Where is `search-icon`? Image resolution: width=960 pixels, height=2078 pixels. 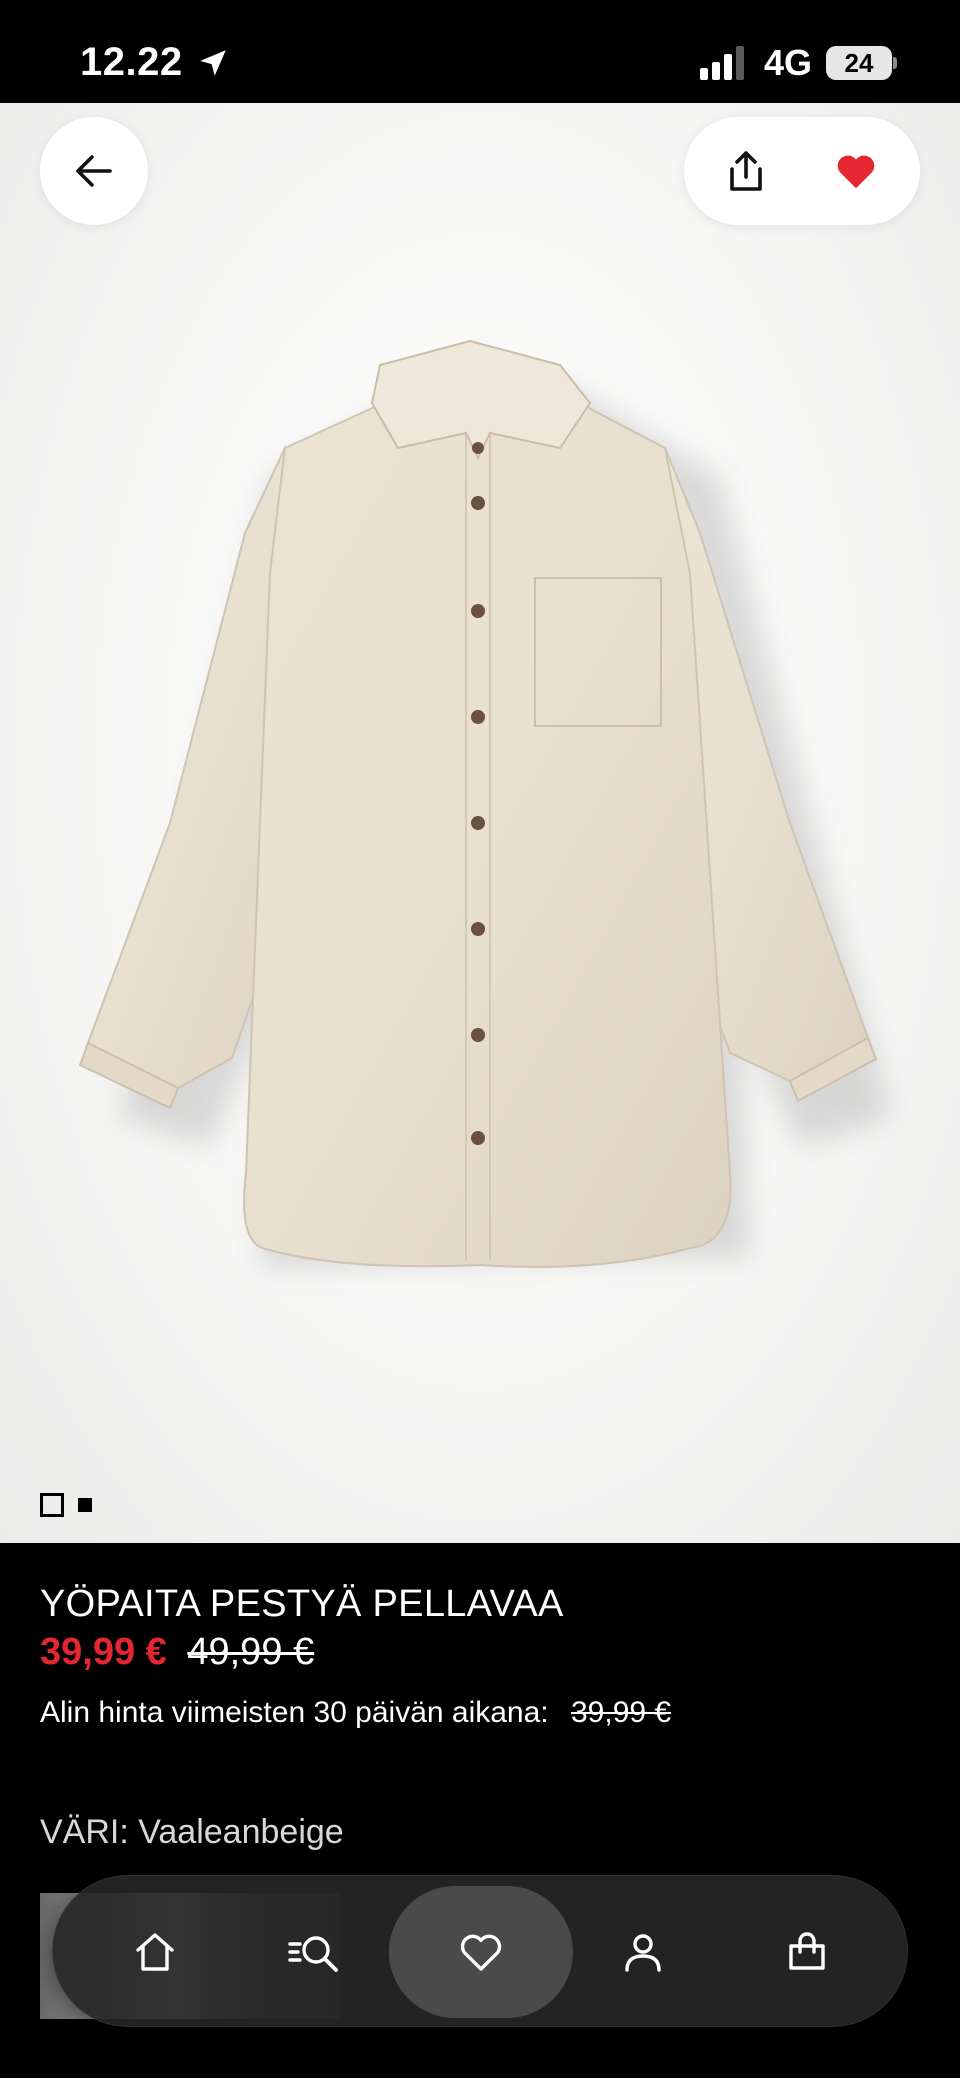 search-icon is located at coordinates (313, 1954).